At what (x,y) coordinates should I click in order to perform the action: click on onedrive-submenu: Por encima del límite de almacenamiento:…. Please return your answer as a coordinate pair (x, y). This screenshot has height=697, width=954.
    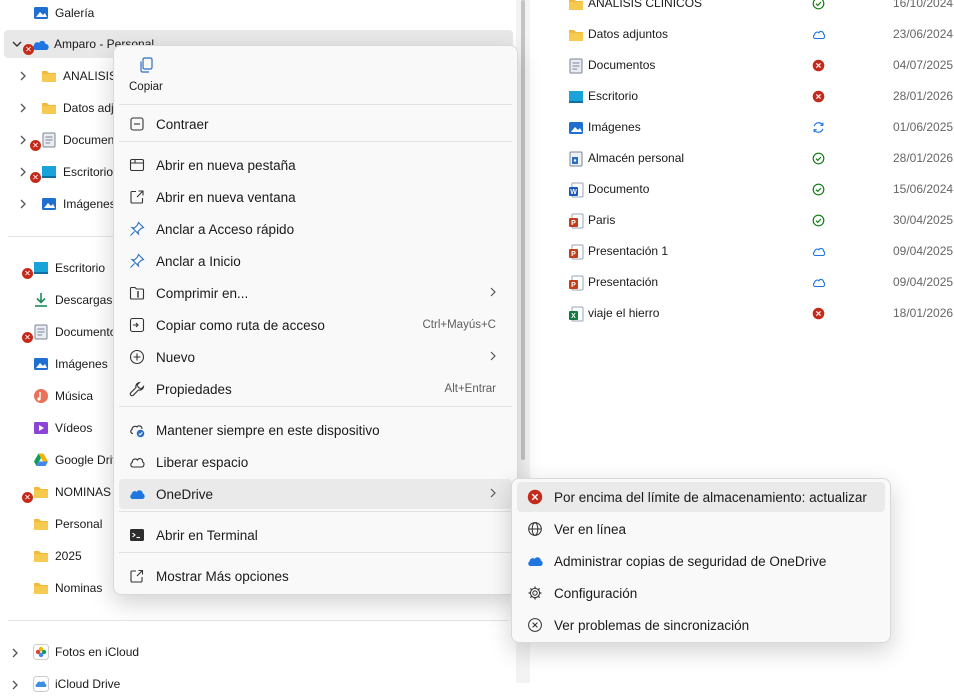
    Looking at the image, I should click on (701, 560).